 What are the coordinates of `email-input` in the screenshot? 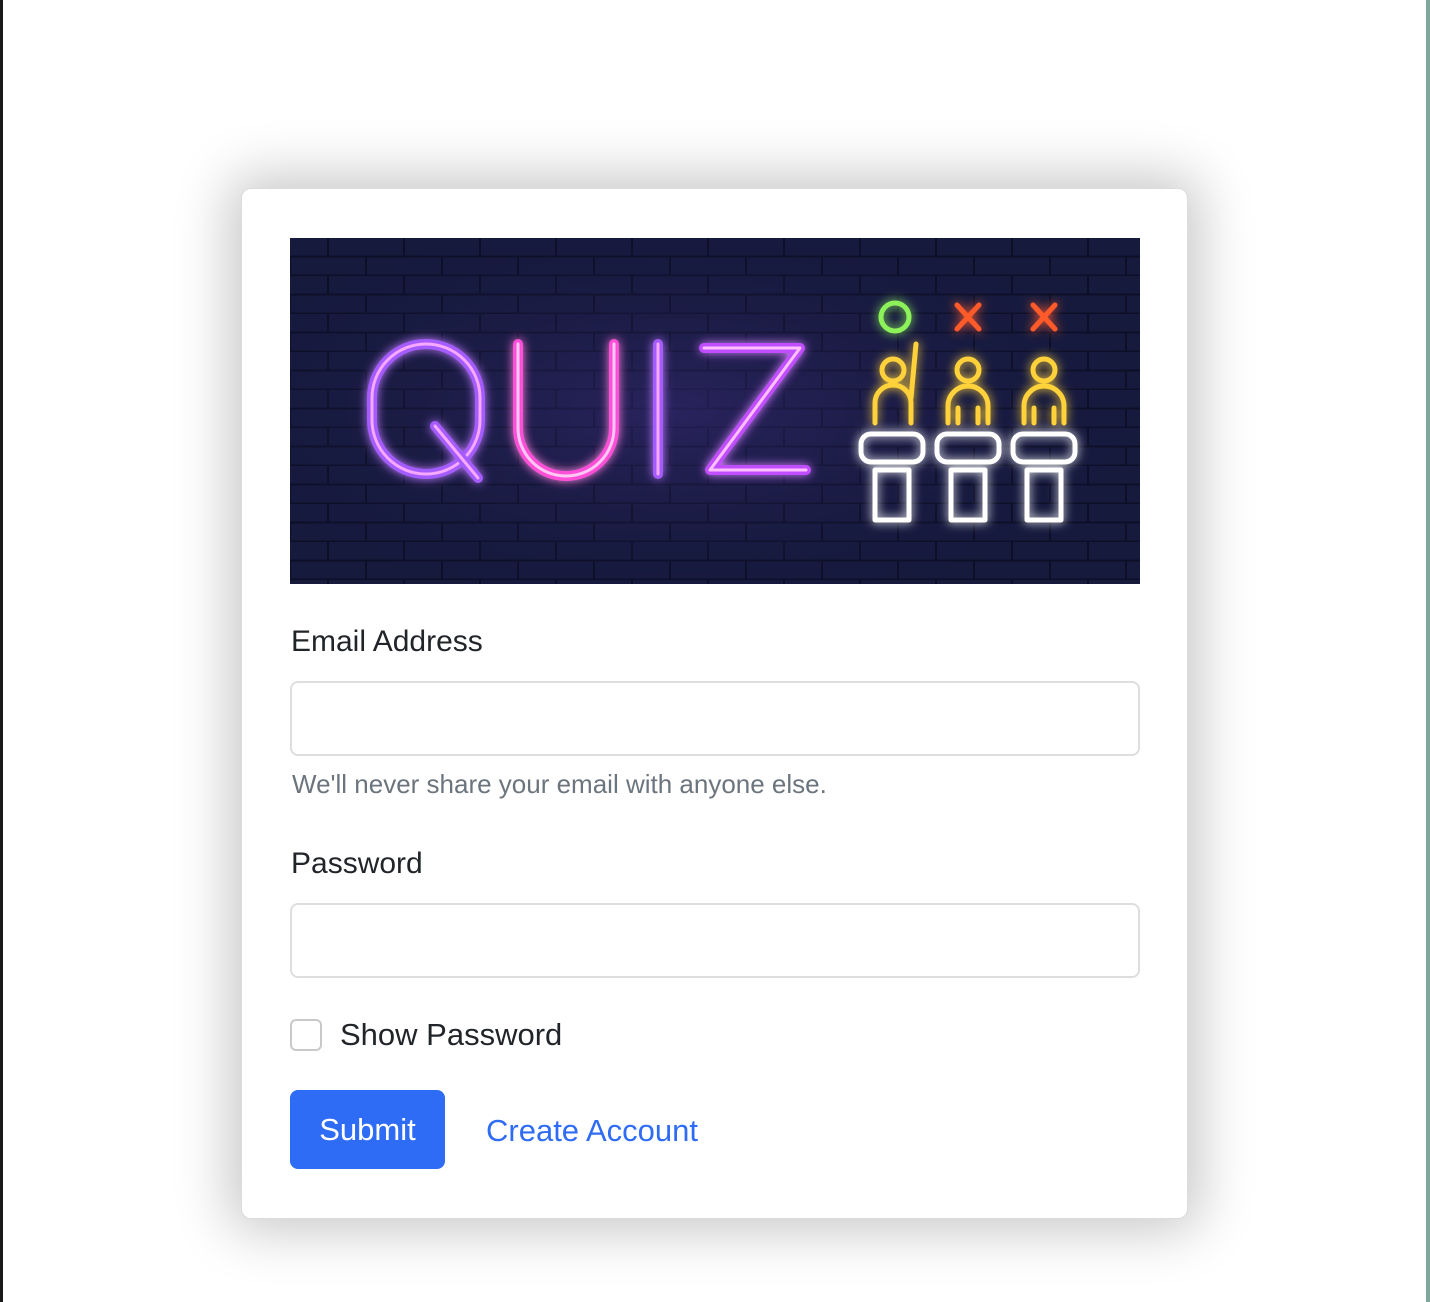 It's located at (715, 718).